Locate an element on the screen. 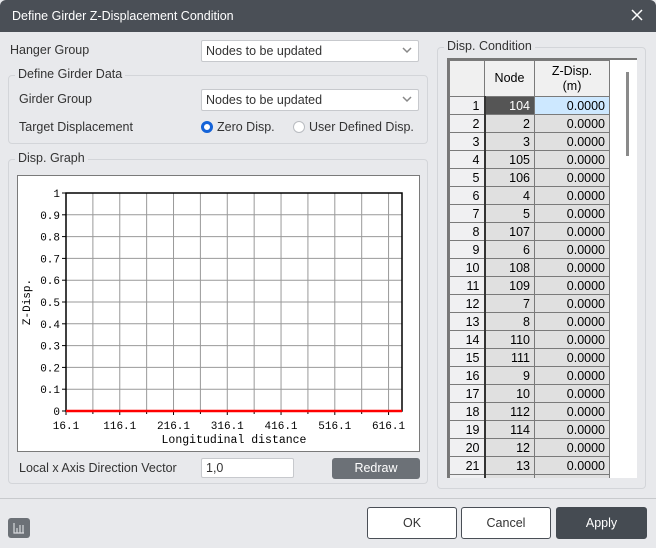 The height and width of the screenshot is (548, 656). table-row: 9 6 0.0000 is located at coordinates (529, 249).